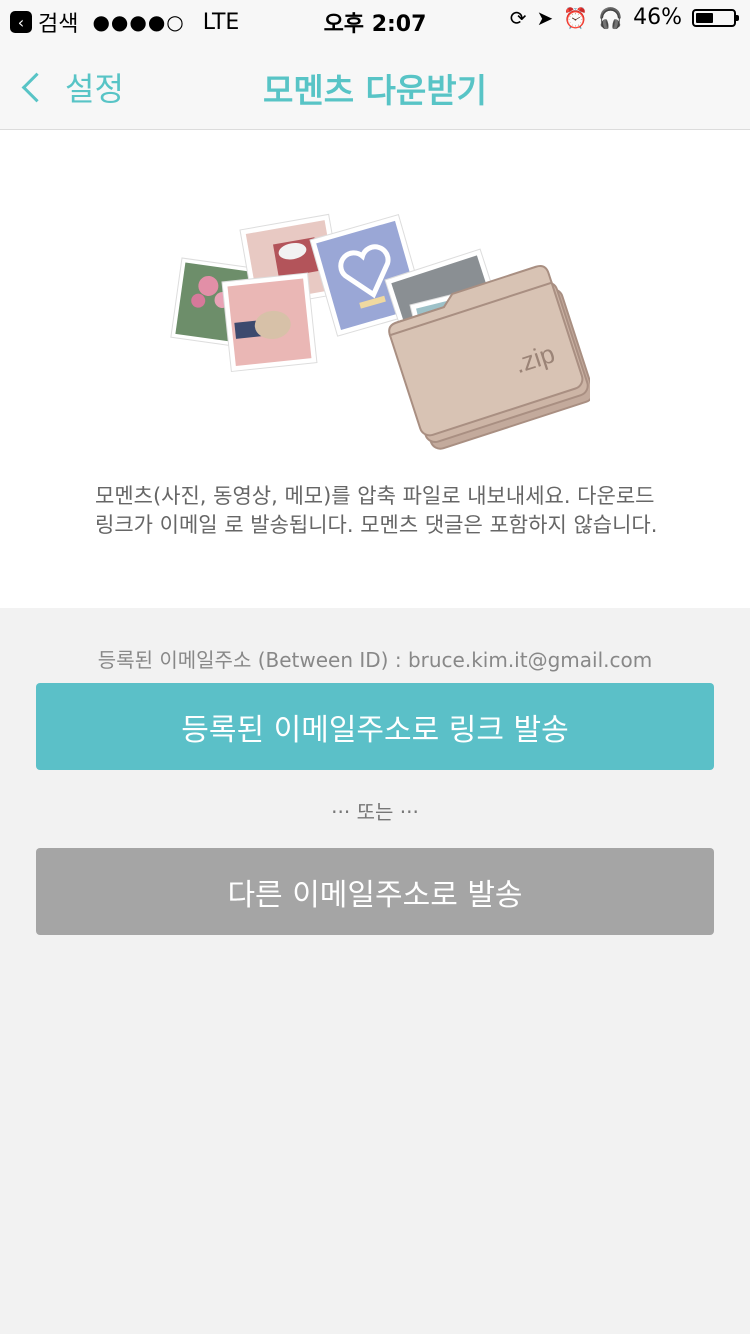 This screenshot has height=1334, width=750. Describe the element at coordinates (657, 17) in the screenshot. I see `battery-percent: 46%` at that location.